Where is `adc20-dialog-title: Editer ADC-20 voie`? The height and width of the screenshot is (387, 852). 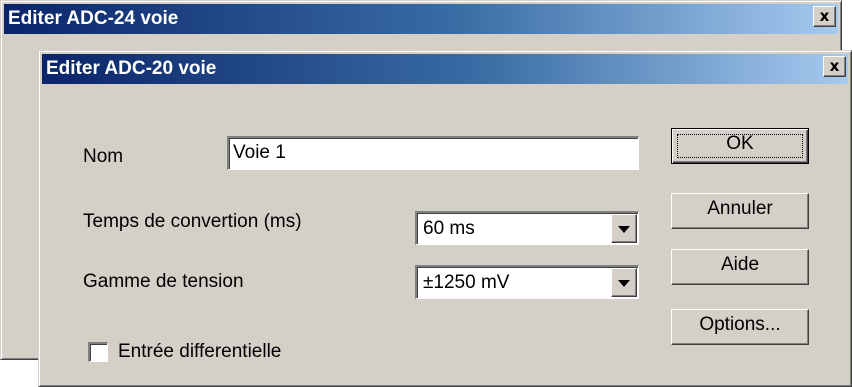 adc20-dialog-title: Editer ADC-20 voie is located at coordinates (131, 68).